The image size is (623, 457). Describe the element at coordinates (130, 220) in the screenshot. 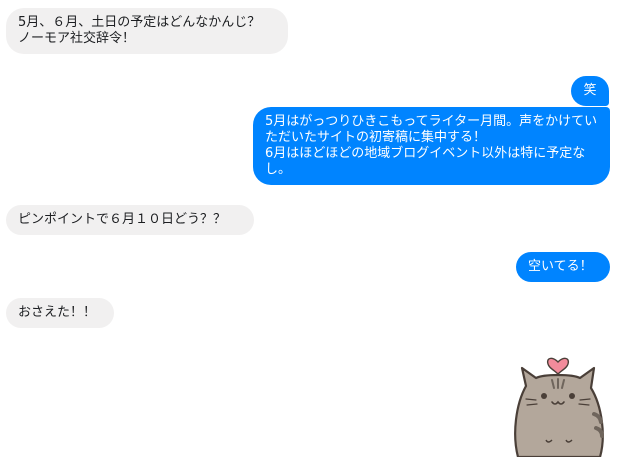

I see `incoming-message-bubble: ピンポイントで６月１０日どう？？` at that location.